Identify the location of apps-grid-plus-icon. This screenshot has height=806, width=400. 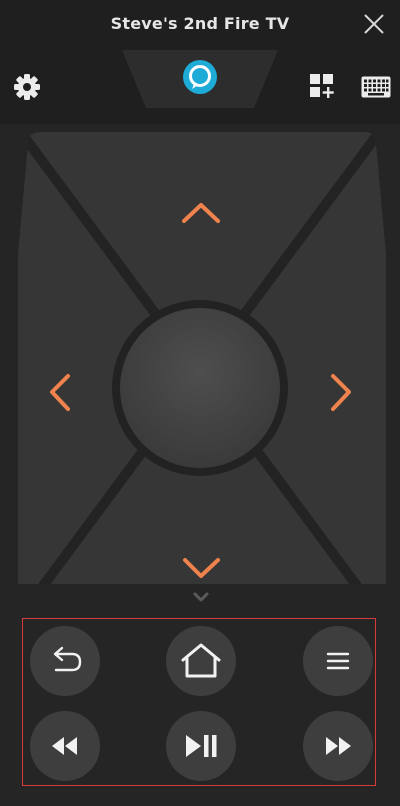
(322, 86).